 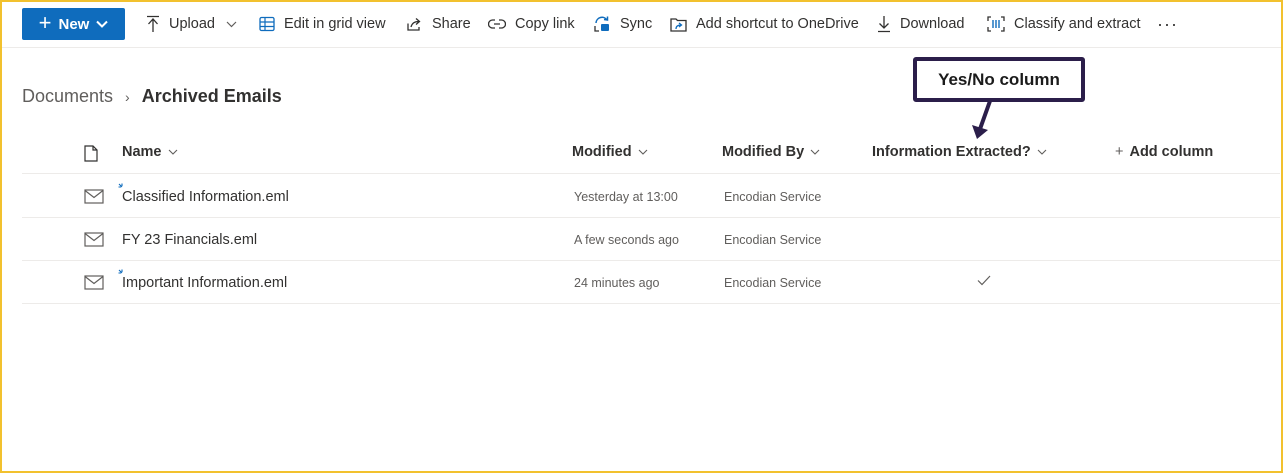 I want to click on share-label: Share, so click(x=451, y=24).